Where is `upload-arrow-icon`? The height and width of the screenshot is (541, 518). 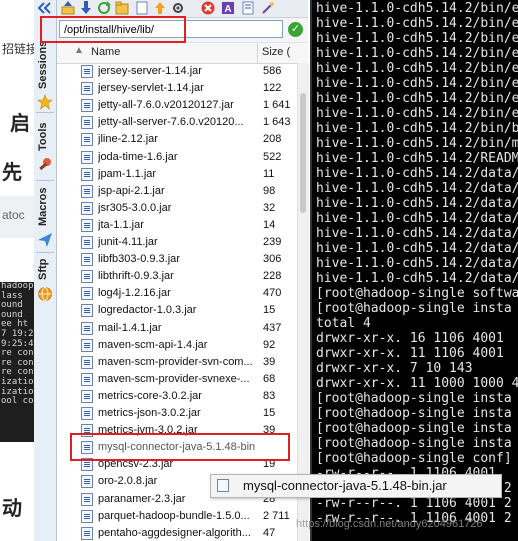
upload-arrow-icon is located at coordinates (160, 8).